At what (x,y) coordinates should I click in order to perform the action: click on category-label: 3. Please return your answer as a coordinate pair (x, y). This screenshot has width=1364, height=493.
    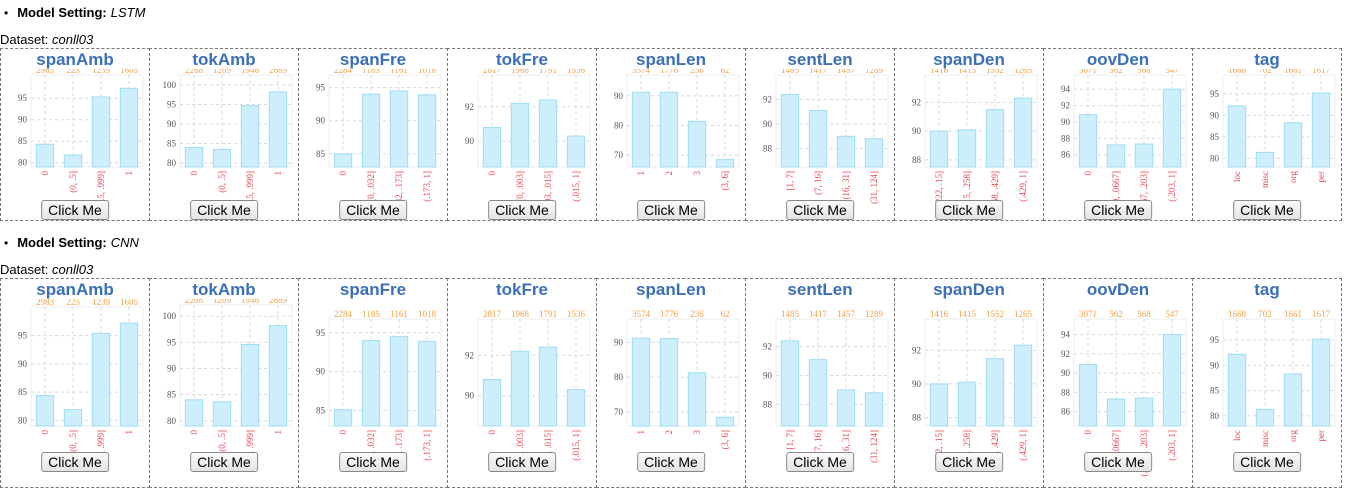
    Looking at the image, I should click on (697, 432).